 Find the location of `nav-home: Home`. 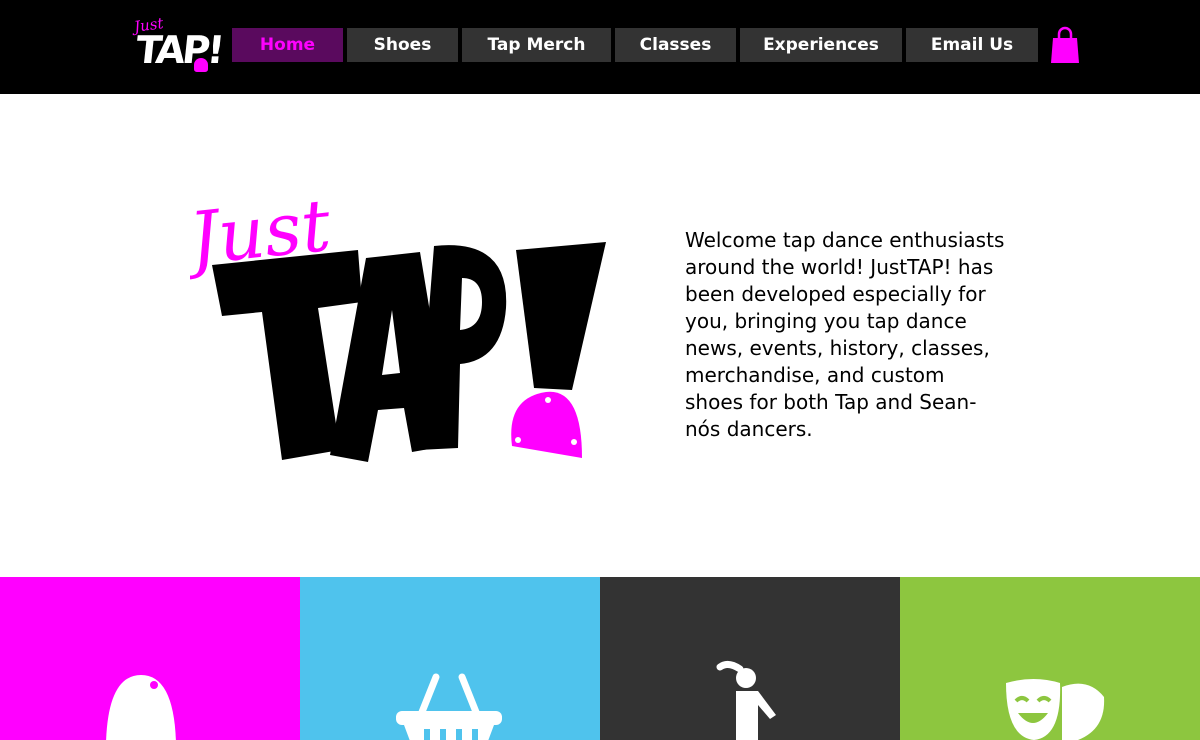

nav-home: Home is located at coordinates (287, 45).